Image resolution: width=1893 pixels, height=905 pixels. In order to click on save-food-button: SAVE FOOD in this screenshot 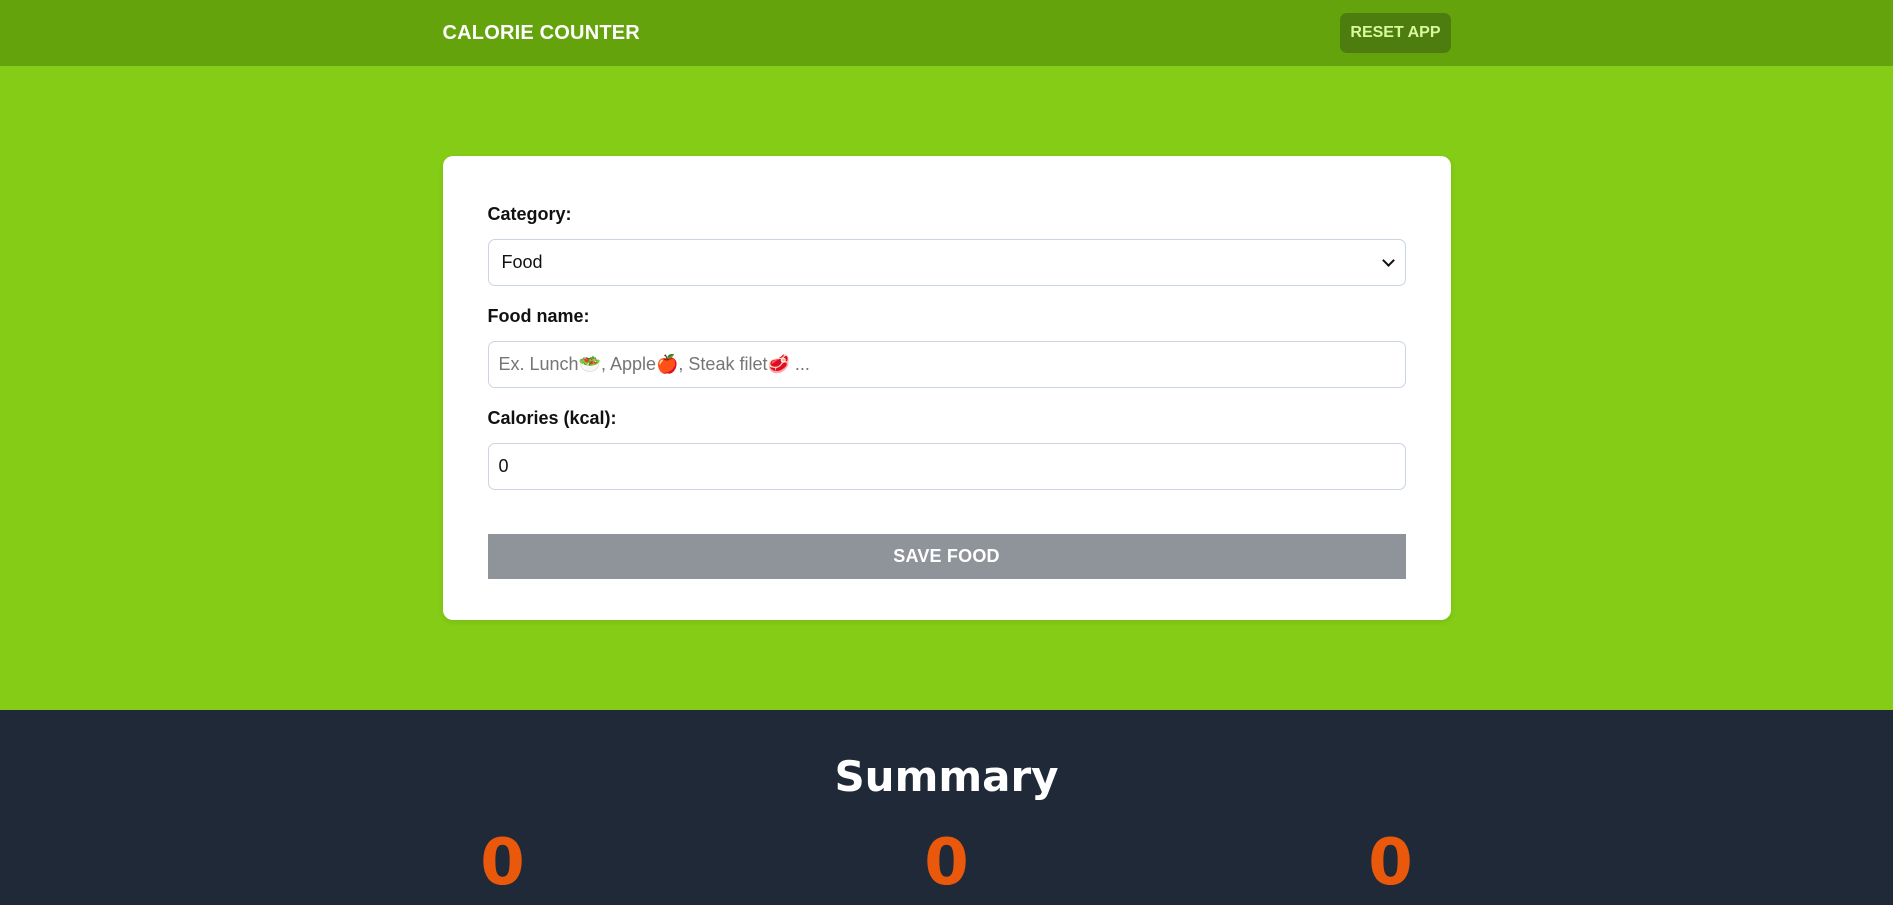, I will do `click(946, 556)`.